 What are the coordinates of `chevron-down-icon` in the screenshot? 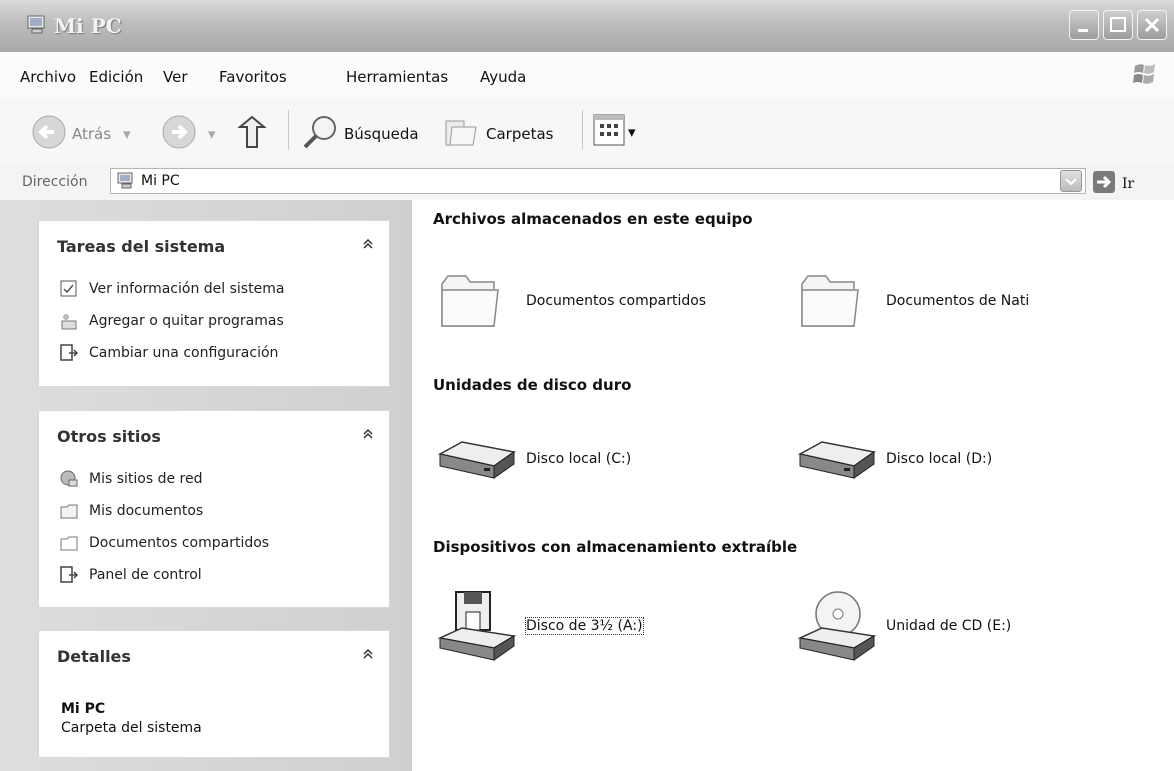 It's located at (1071, 186).